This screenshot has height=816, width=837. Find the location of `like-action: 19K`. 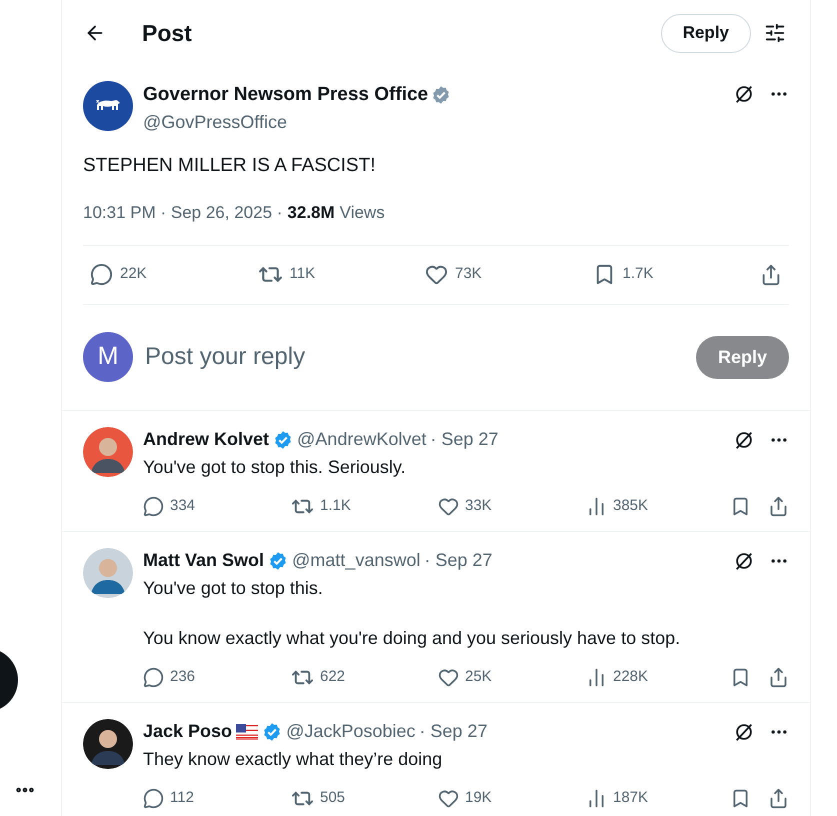

like-action: 19K is located at coordinates (512, 798).